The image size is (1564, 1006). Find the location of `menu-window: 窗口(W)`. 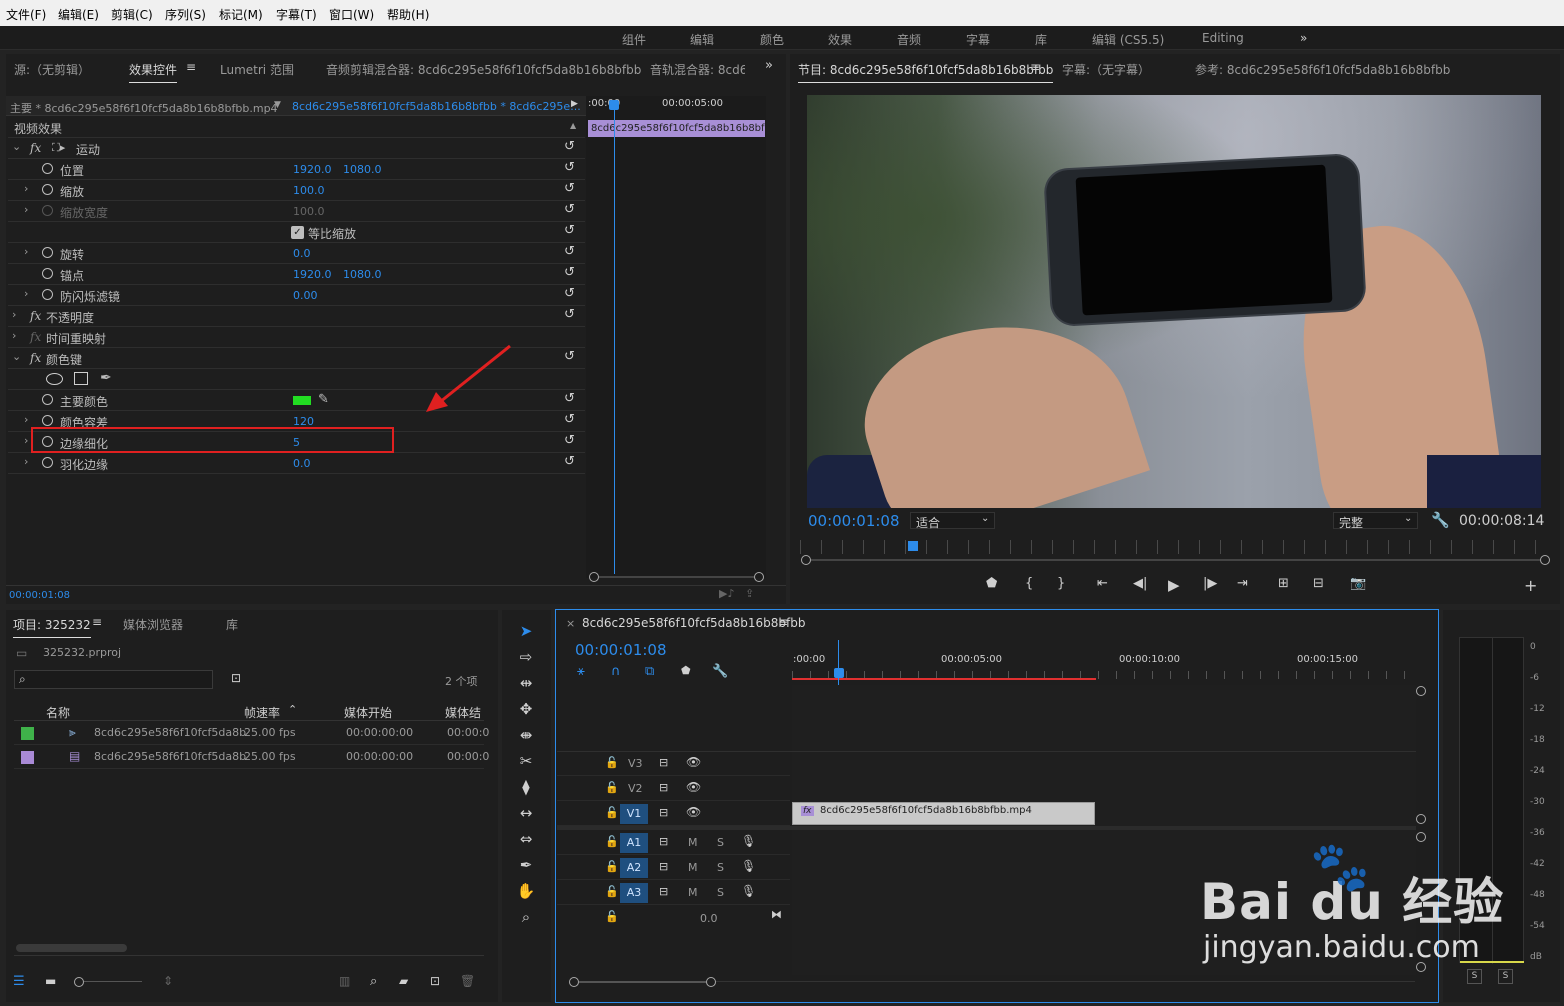

menu-window: 窗口(W) is located at coordinates (351, 14).